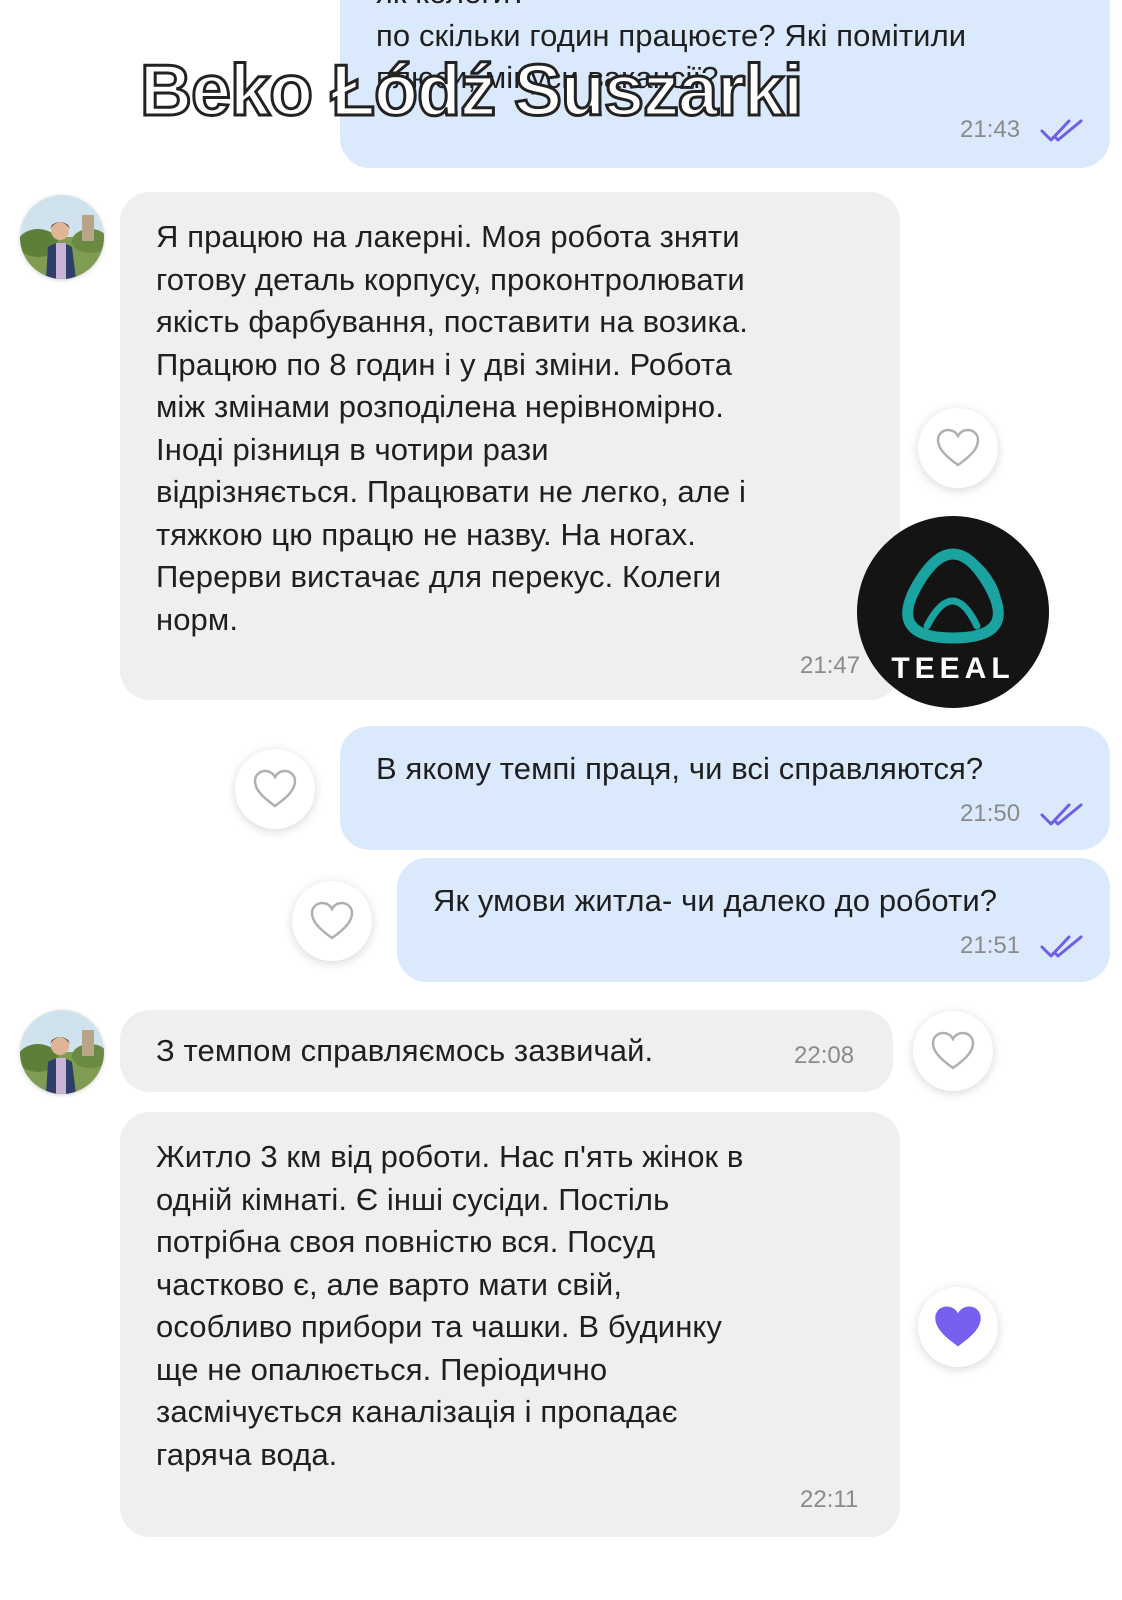 This screenshot has width=1122, height=1600. I want to click on message-bubble-incoming: З темпом справляємось зазвичай. 22:08, so click(506, 1051).